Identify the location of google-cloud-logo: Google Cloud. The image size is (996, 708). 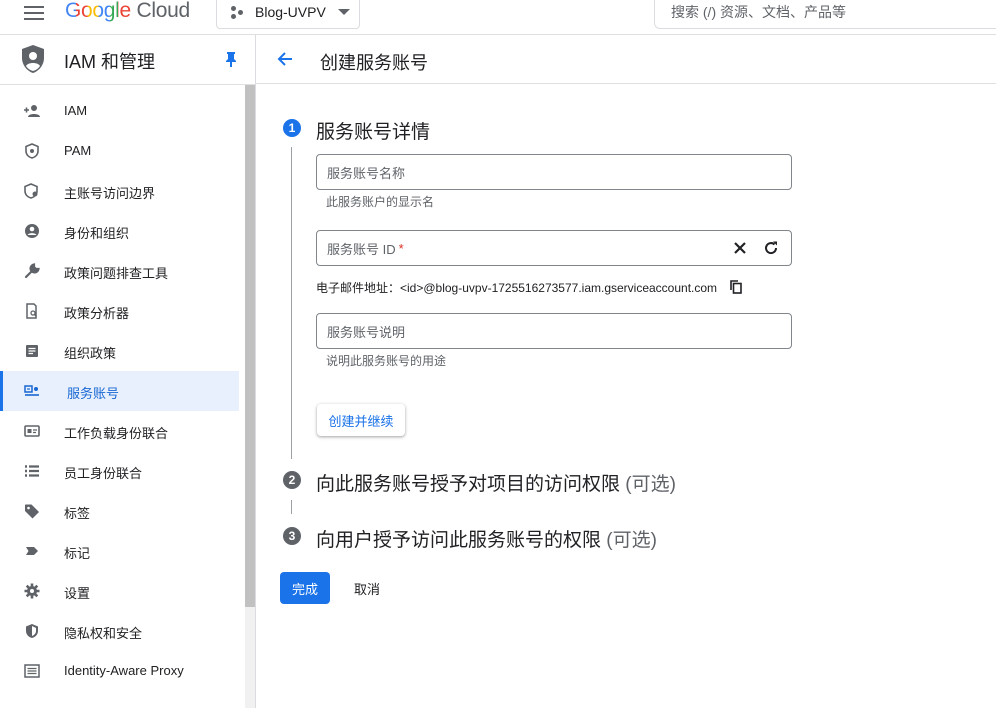
(127, 11).